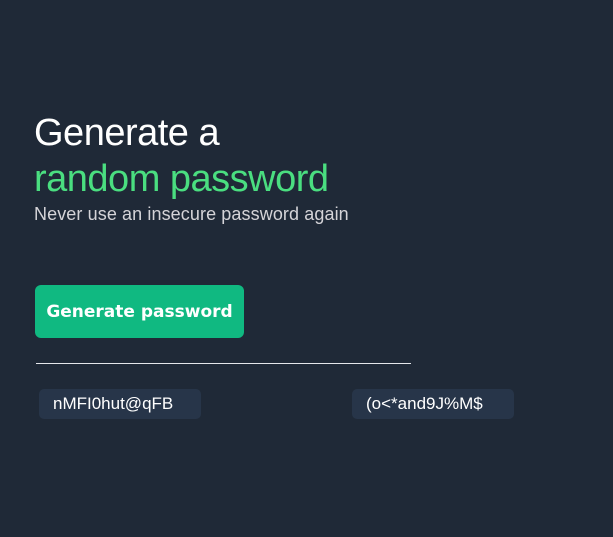  Describe the element at coordinates (223, 363) in the screenshot. I see `divider` at that location.